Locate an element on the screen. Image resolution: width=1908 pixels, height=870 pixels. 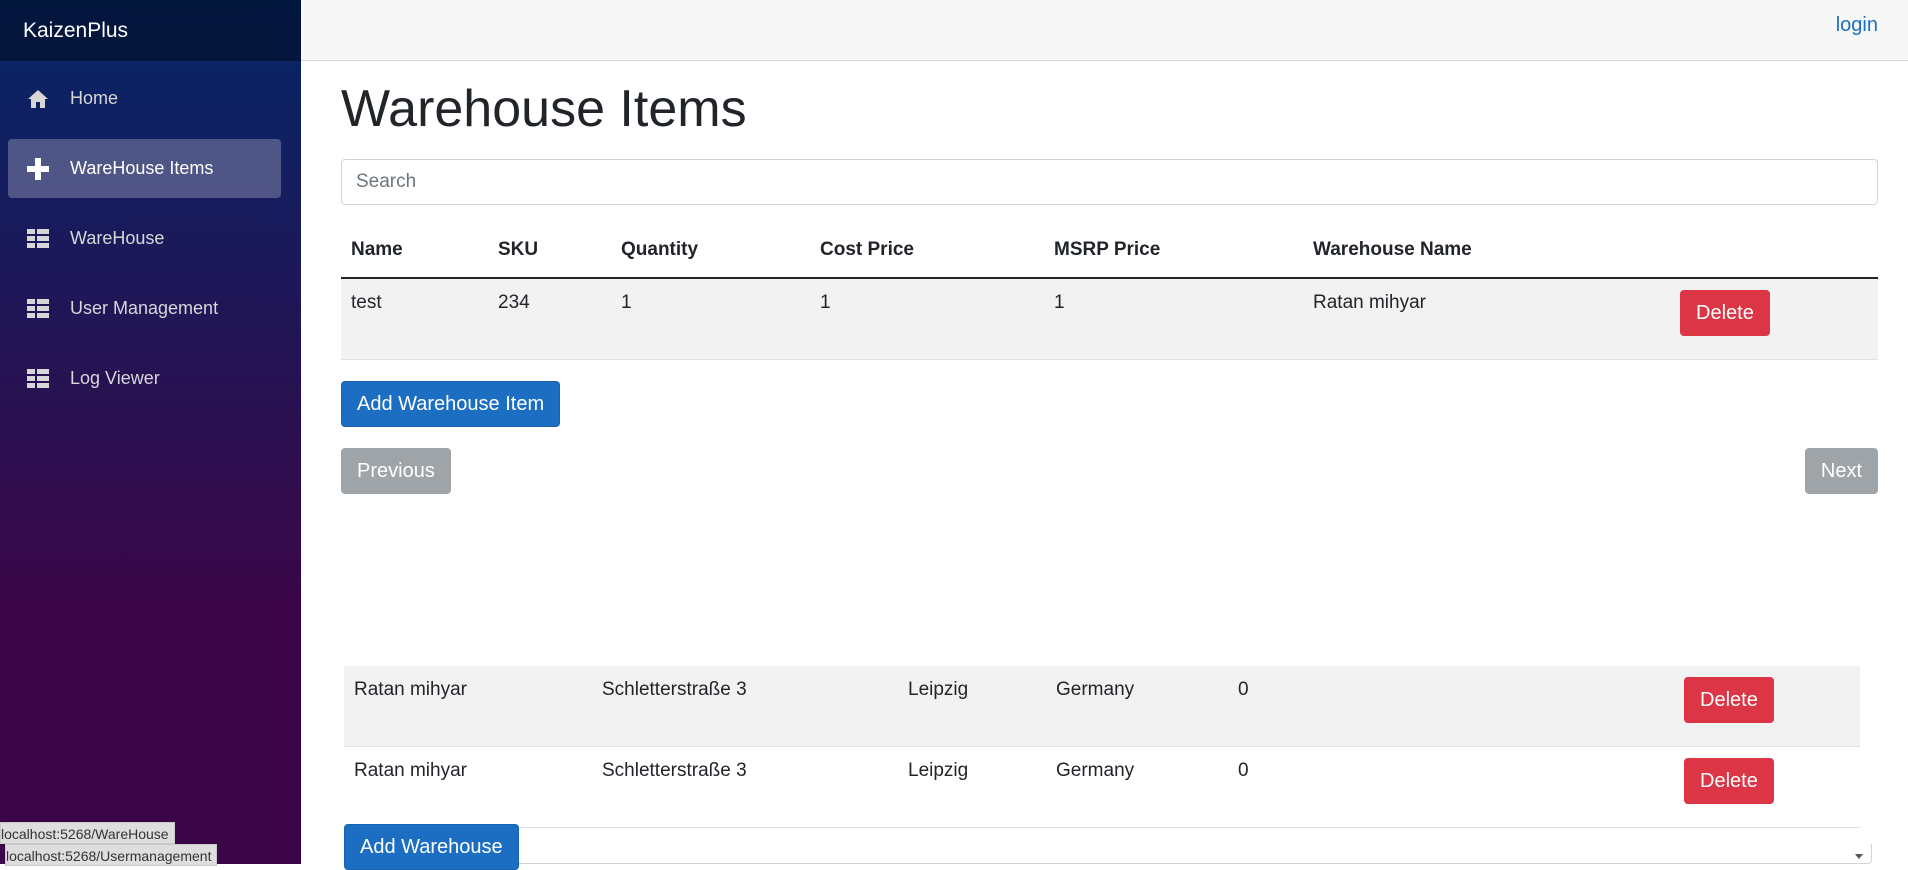
next-button: Next is located at coordinates (1841, 471).